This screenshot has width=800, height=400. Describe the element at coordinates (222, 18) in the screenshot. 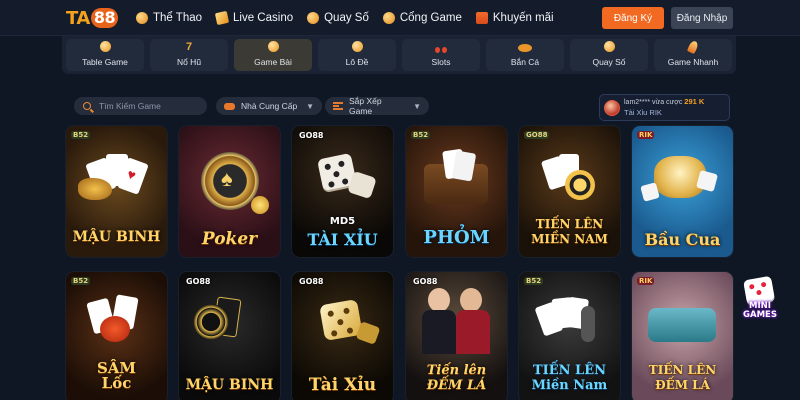

I see `cards-icon` at that location.